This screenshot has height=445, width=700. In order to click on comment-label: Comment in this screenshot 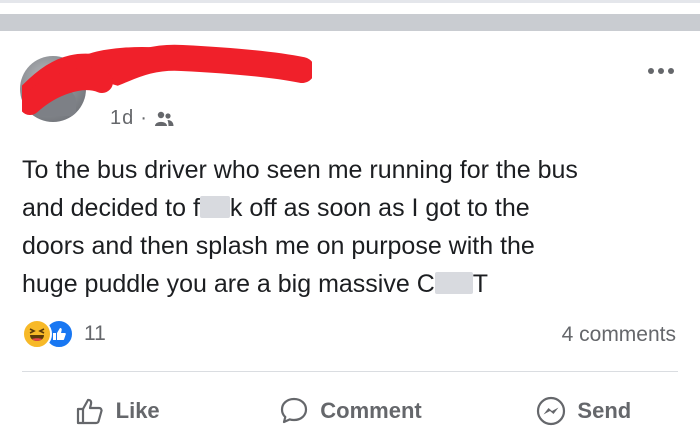, I will do `click(371, 410)`.